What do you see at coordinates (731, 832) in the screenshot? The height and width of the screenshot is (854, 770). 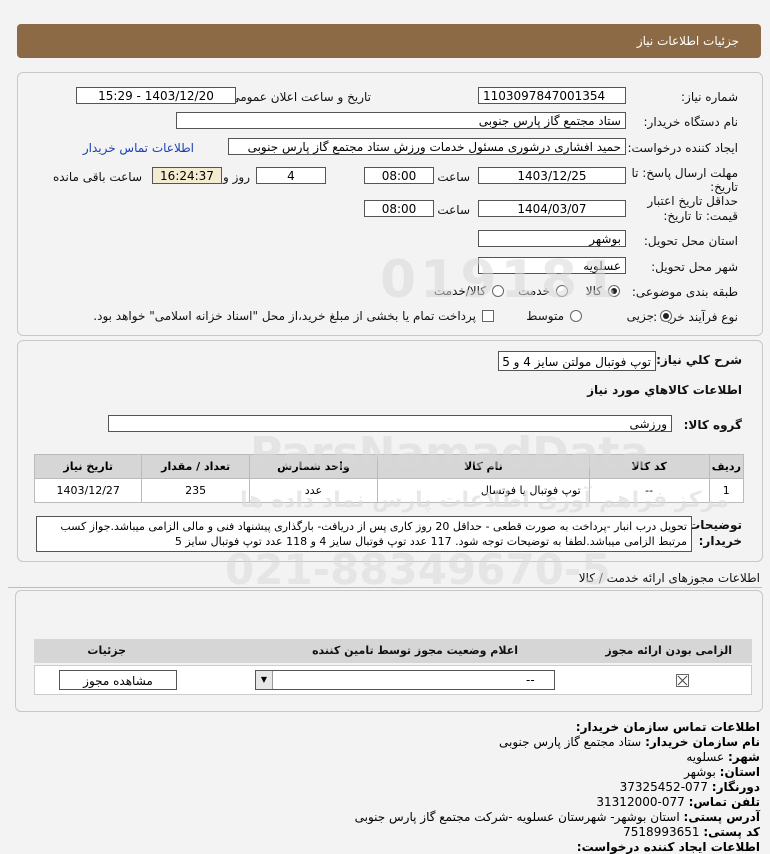 I see `contact-postal-label: کد پستی:` at bounding box center [731, 832].